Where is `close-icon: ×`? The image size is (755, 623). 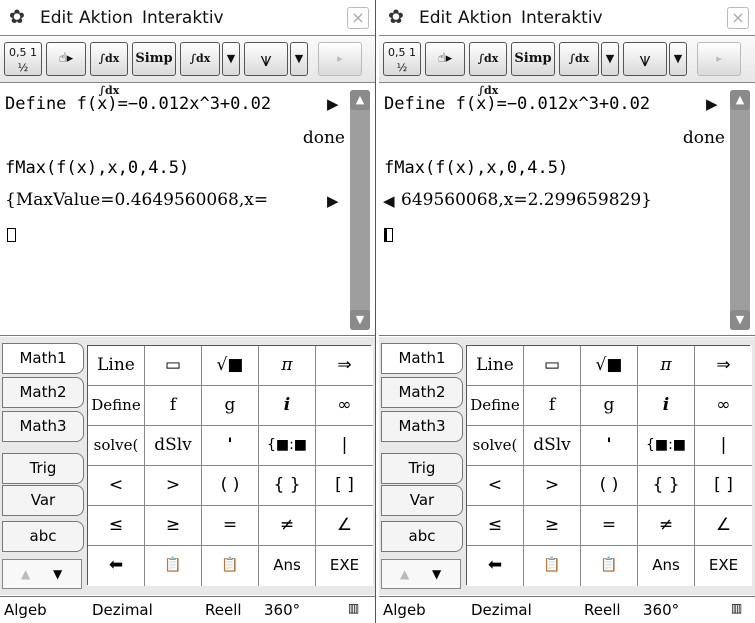 close-icon: × is located at coordinates (358, 18).